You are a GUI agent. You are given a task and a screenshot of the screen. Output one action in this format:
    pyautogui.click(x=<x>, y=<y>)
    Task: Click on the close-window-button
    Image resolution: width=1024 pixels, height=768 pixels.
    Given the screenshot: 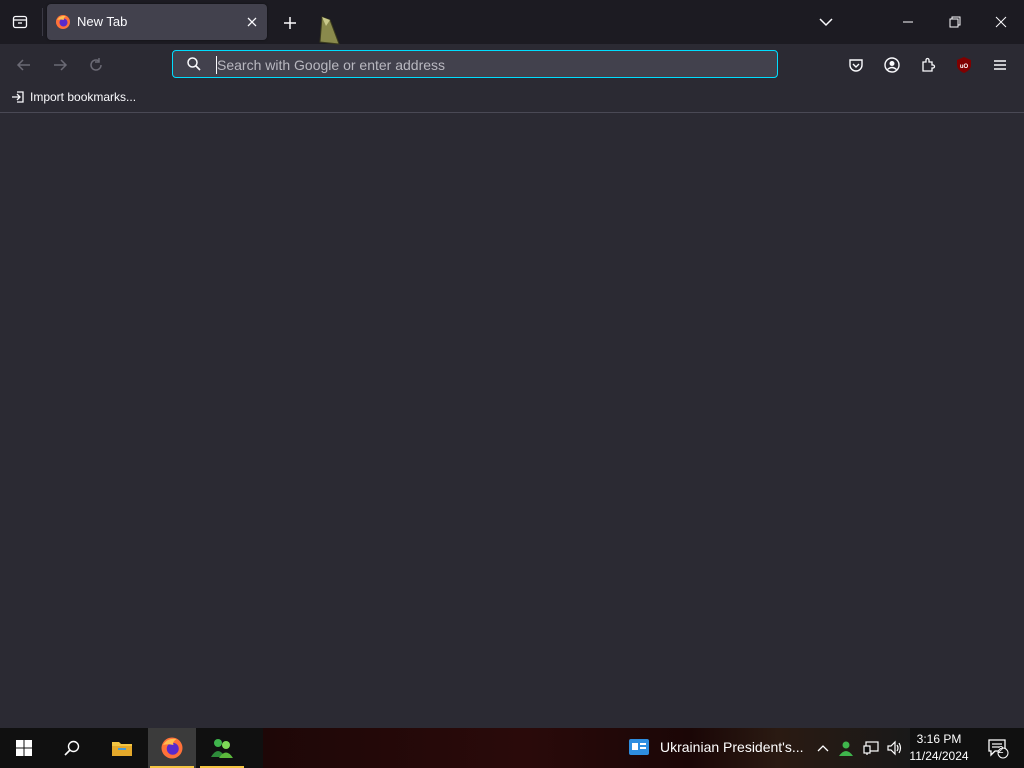 What is the action you would take?
    pyautogui.click(x=1001, y=22)
    